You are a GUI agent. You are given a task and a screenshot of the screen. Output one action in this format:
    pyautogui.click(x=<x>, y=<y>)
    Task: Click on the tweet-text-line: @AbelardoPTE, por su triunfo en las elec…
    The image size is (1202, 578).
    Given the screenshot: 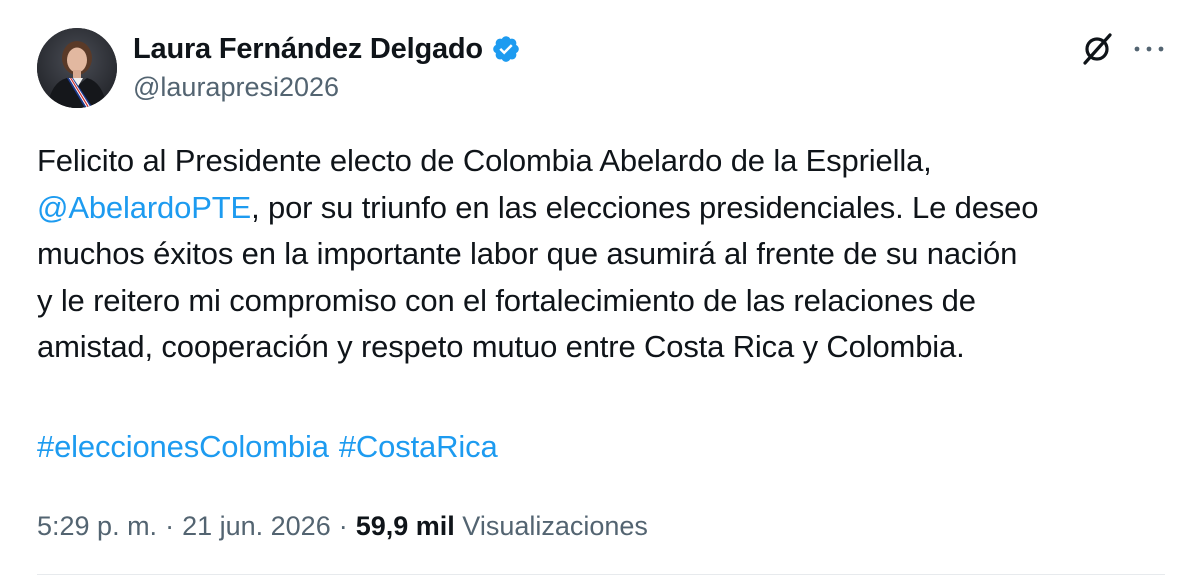 What is the action you would take?
    pyautogui.click(x=607, y=208)
    